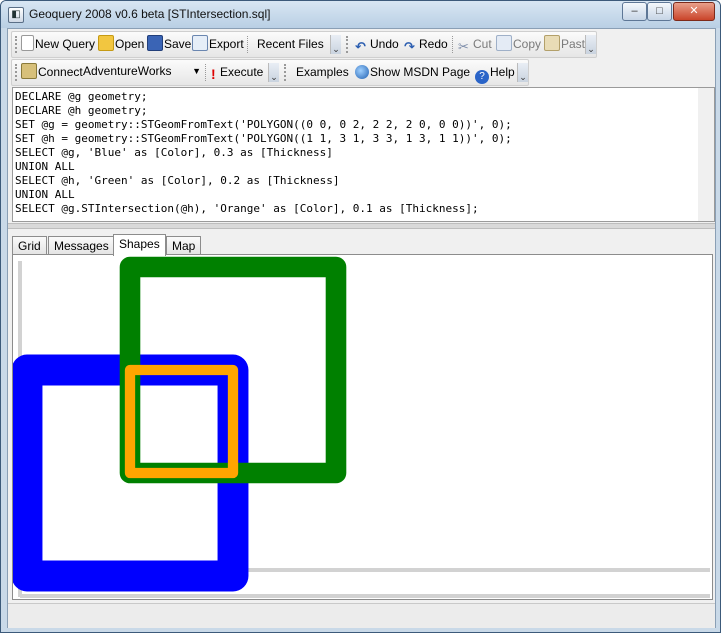 This screenshot has width=721, height=633. I want to click on database-select: AdventureWorks ▼, so click(143, 71).